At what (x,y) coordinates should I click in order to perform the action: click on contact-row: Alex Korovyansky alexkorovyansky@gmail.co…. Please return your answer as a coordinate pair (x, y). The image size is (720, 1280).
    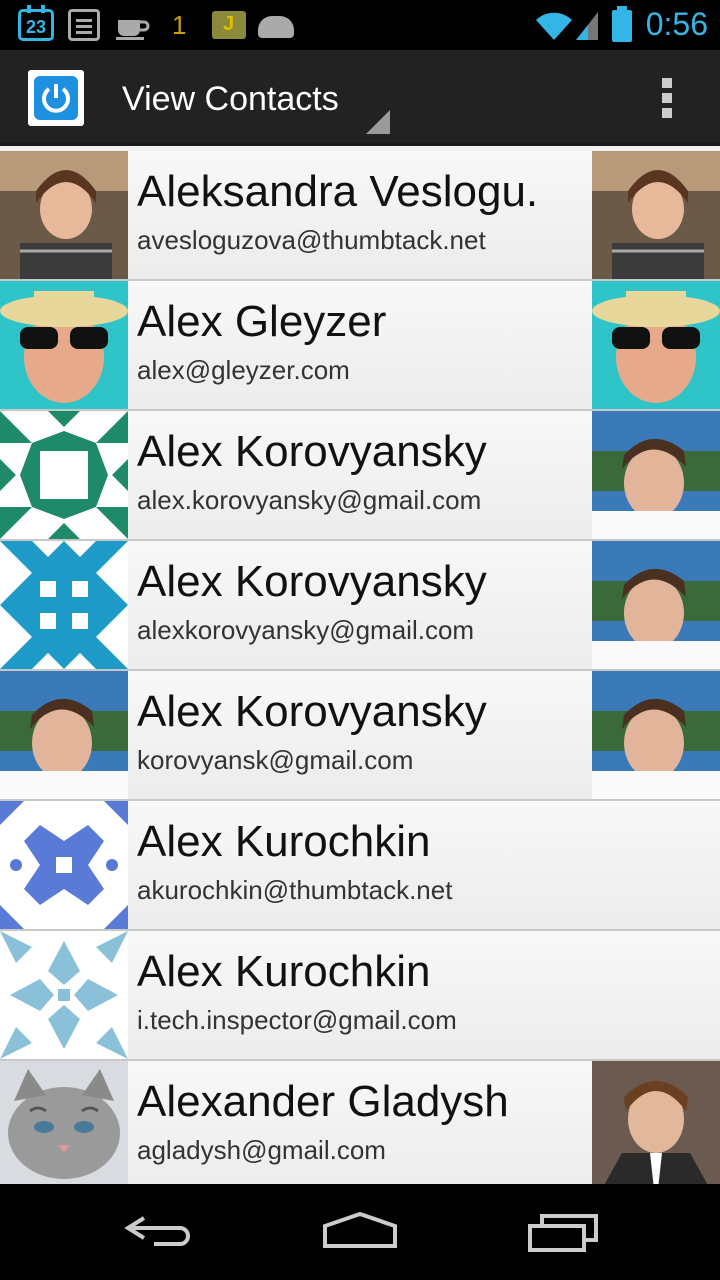
    Looking at the image, I should click on (360, 606).